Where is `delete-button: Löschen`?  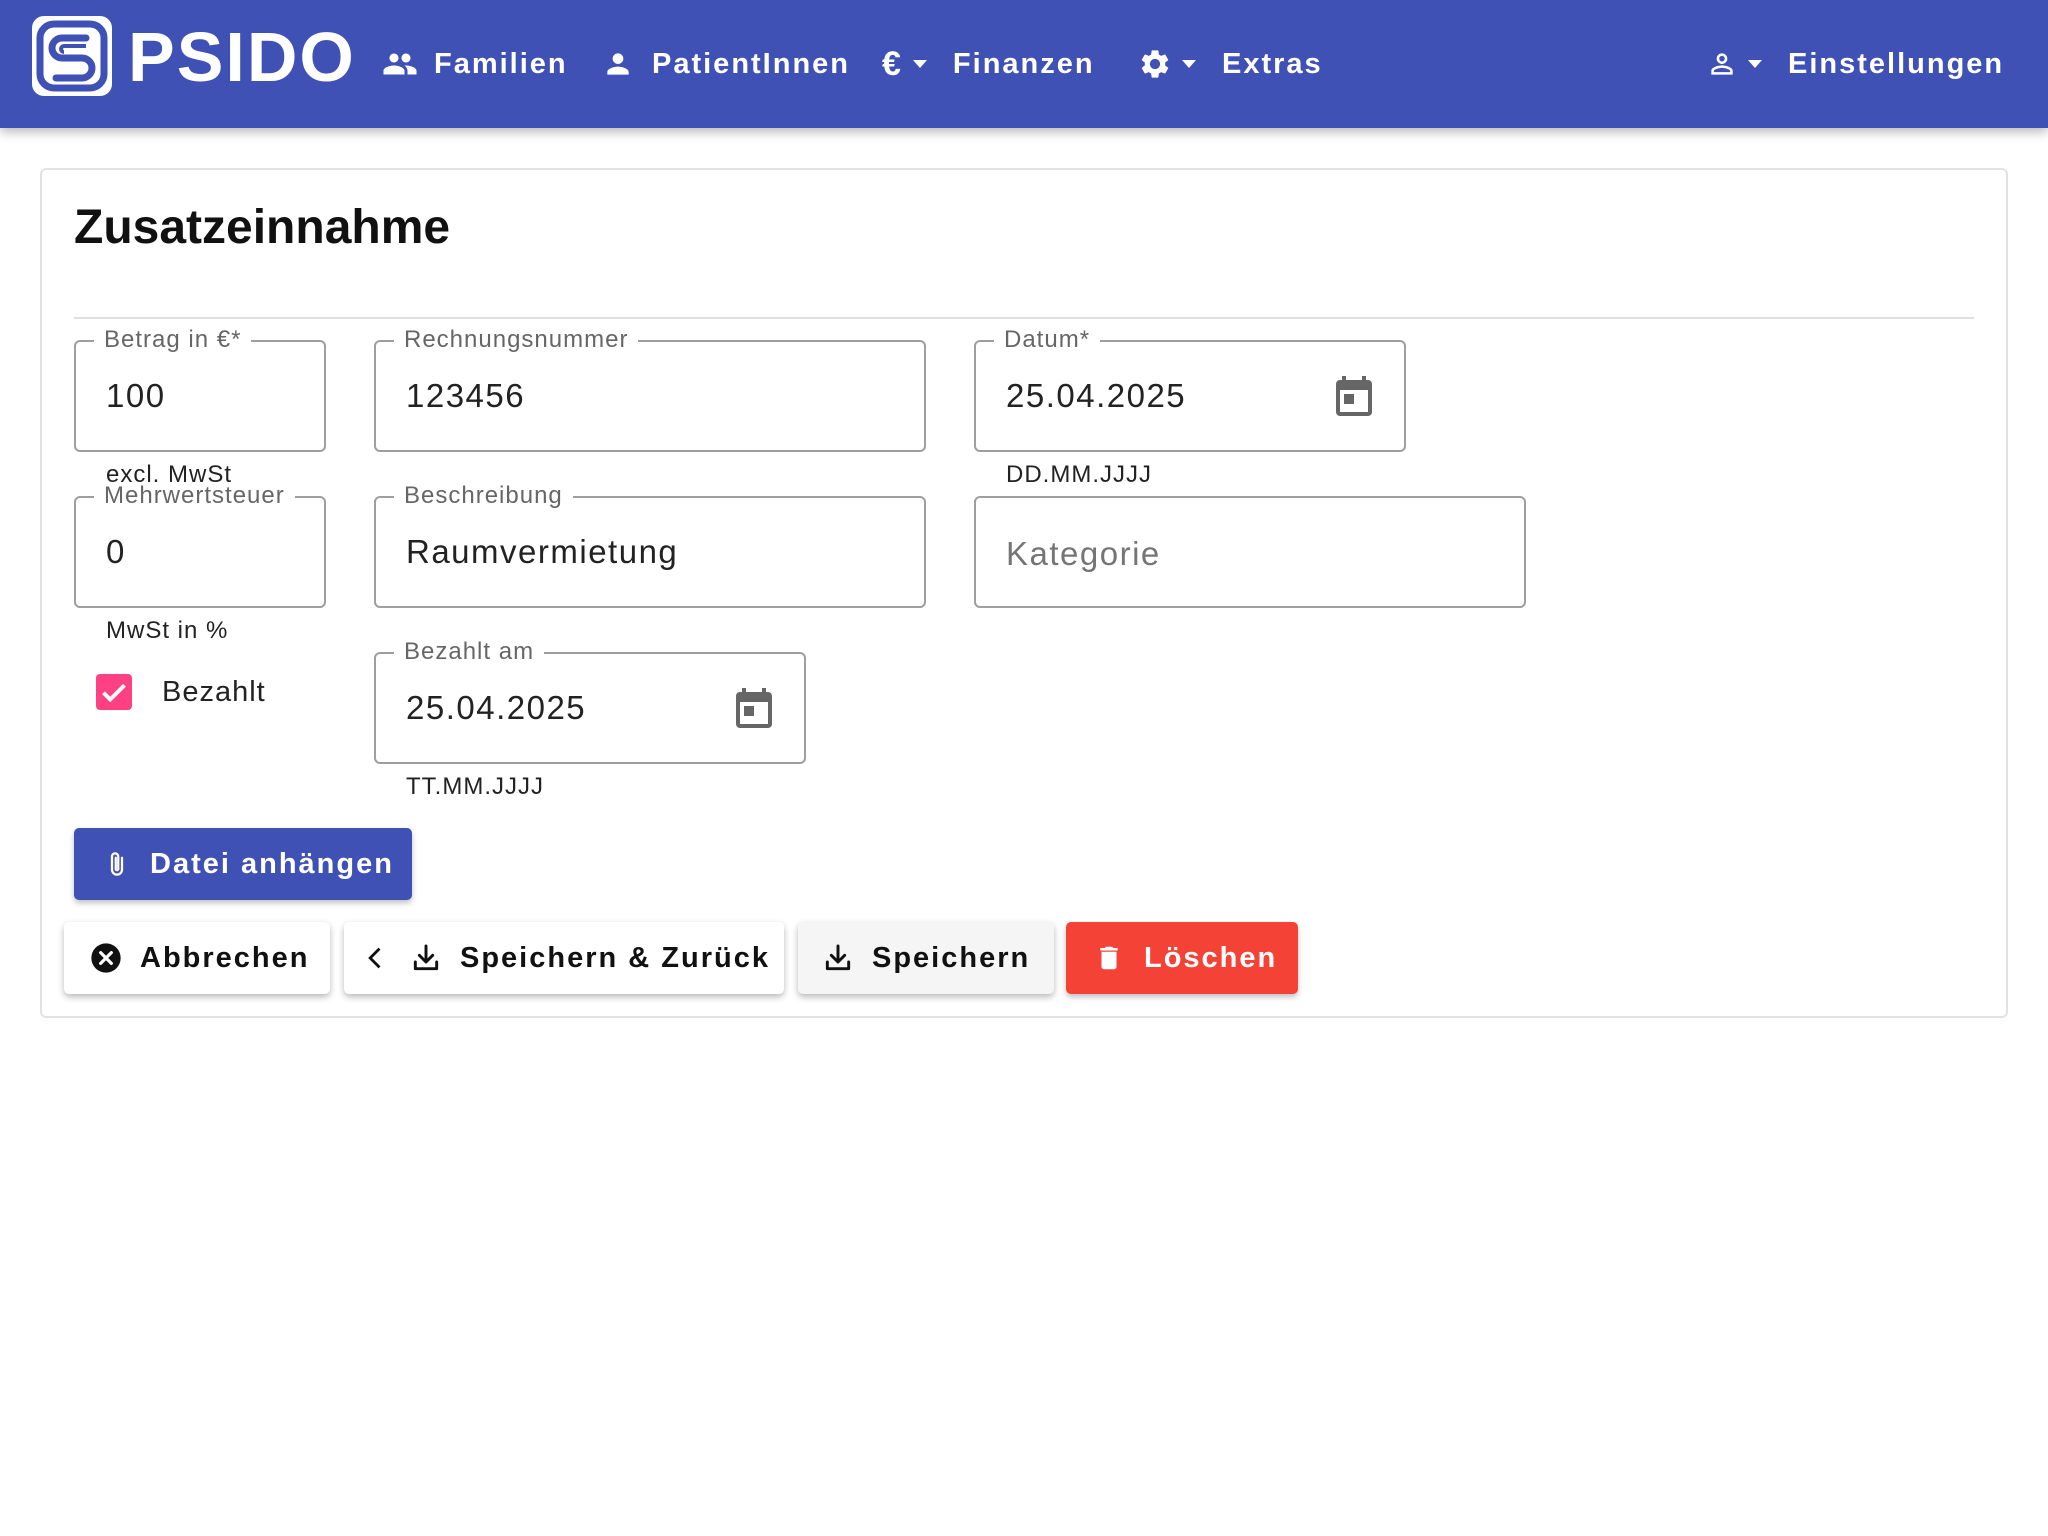 delete-button: Löschen is located at coordinates (1182, 958).